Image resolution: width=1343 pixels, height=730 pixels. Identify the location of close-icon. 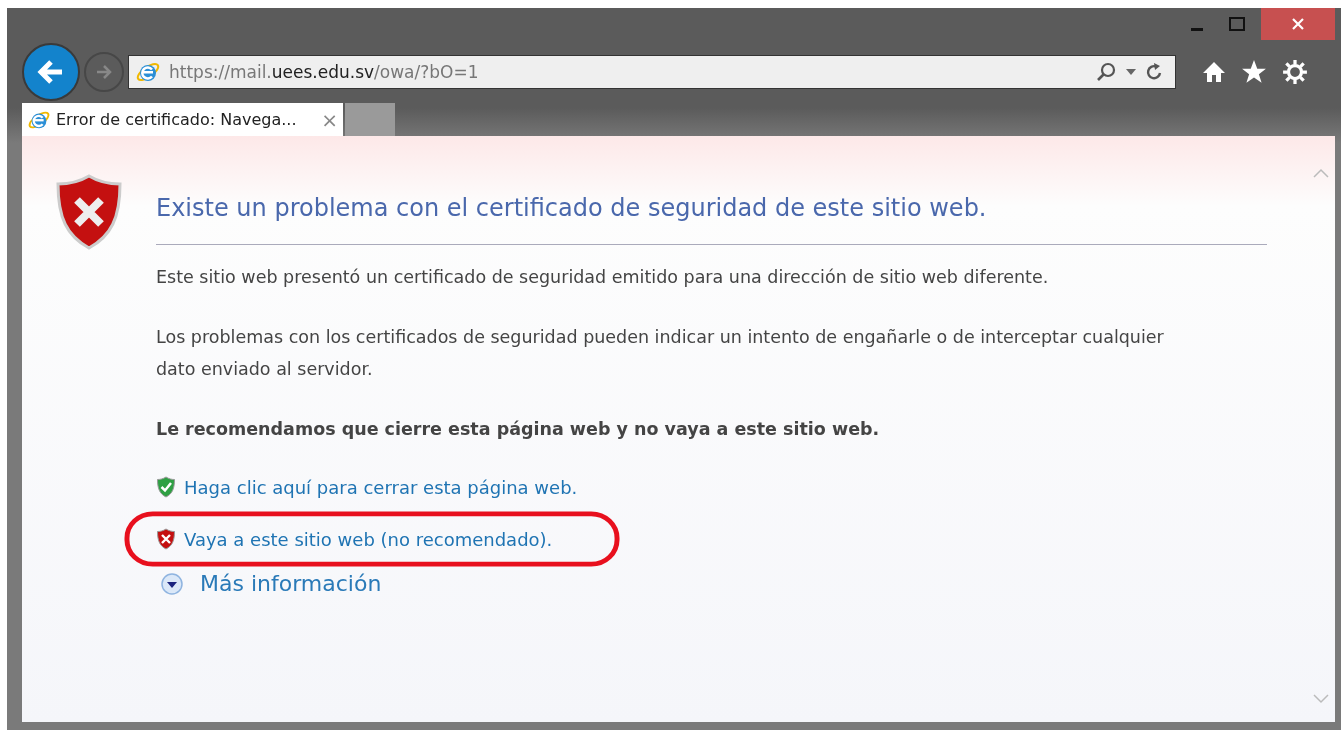
(1298, 24).